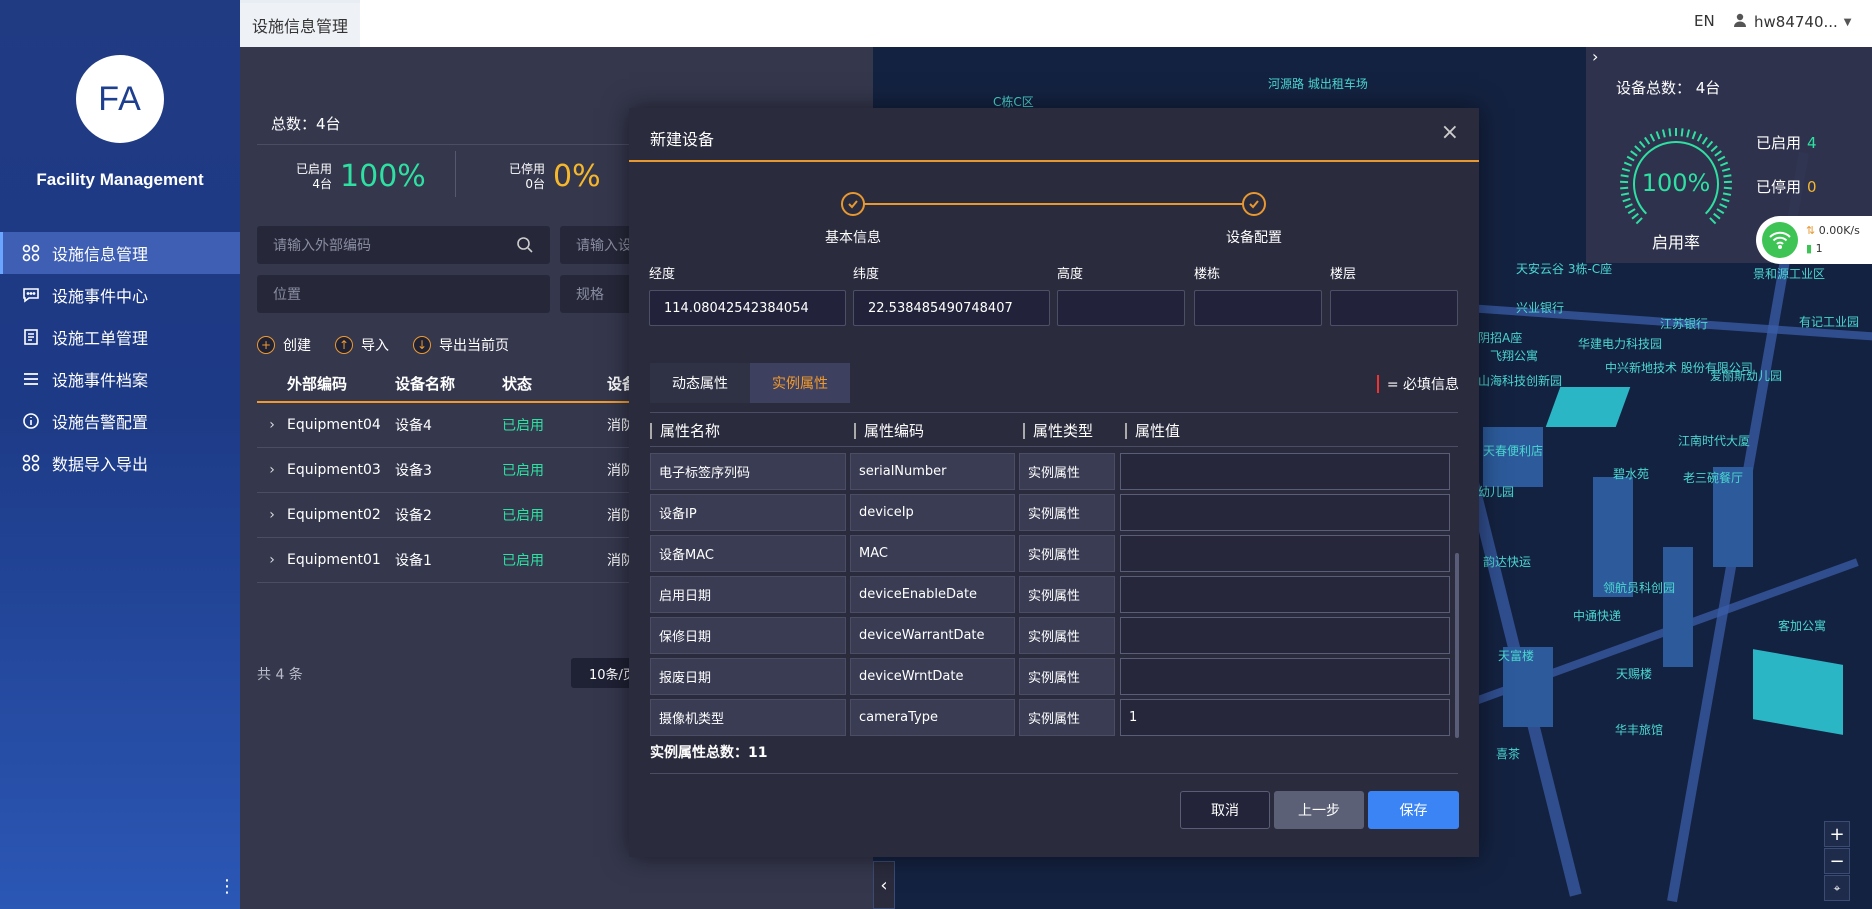 The width and height of the screenshot is (1872, 909). I want to click on building-field, so click(1258, 308).